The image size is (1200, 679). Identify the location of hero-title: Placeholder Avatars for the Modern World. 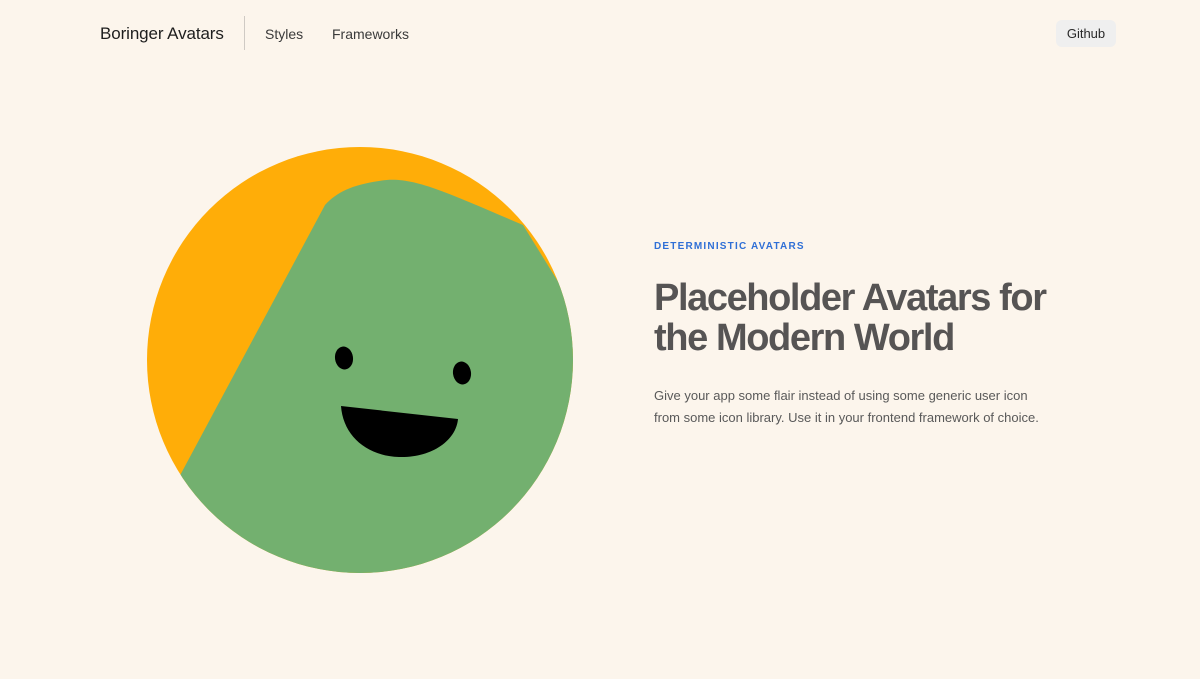
(850, 318).